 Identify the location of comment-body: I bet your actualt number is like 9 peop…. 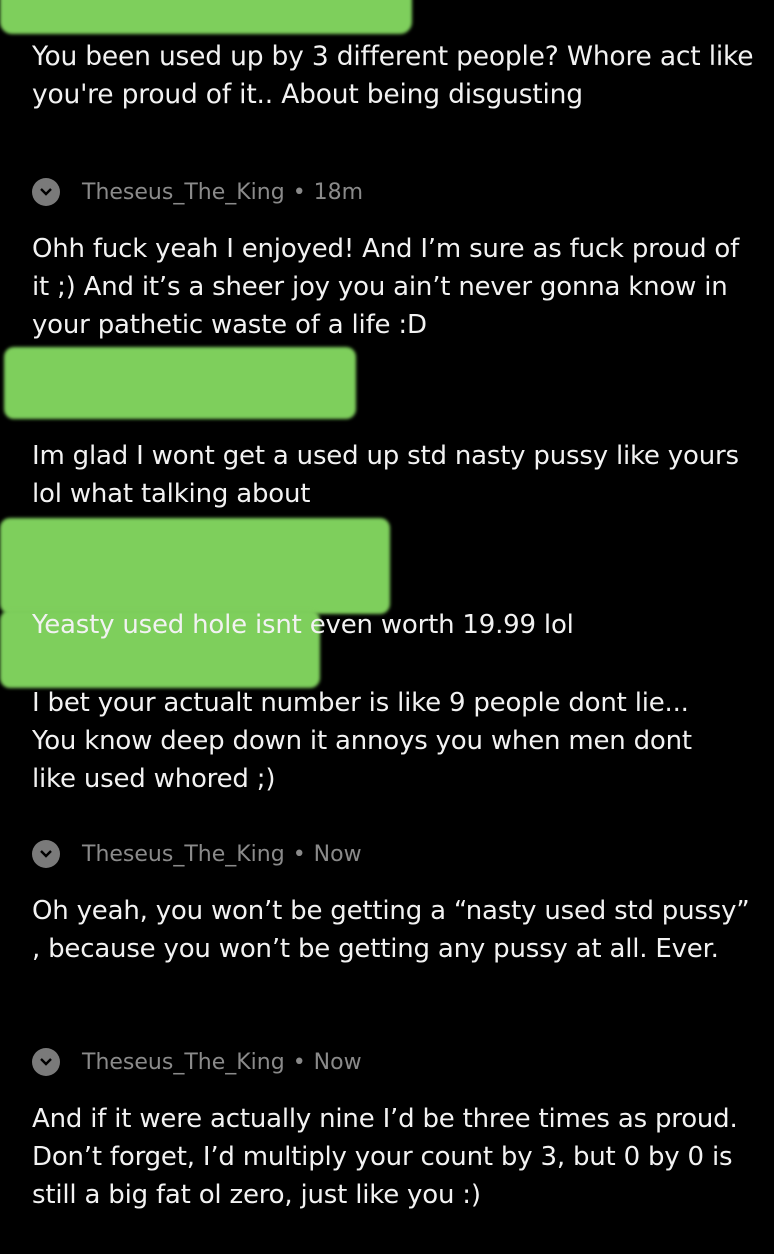
(362, 741).